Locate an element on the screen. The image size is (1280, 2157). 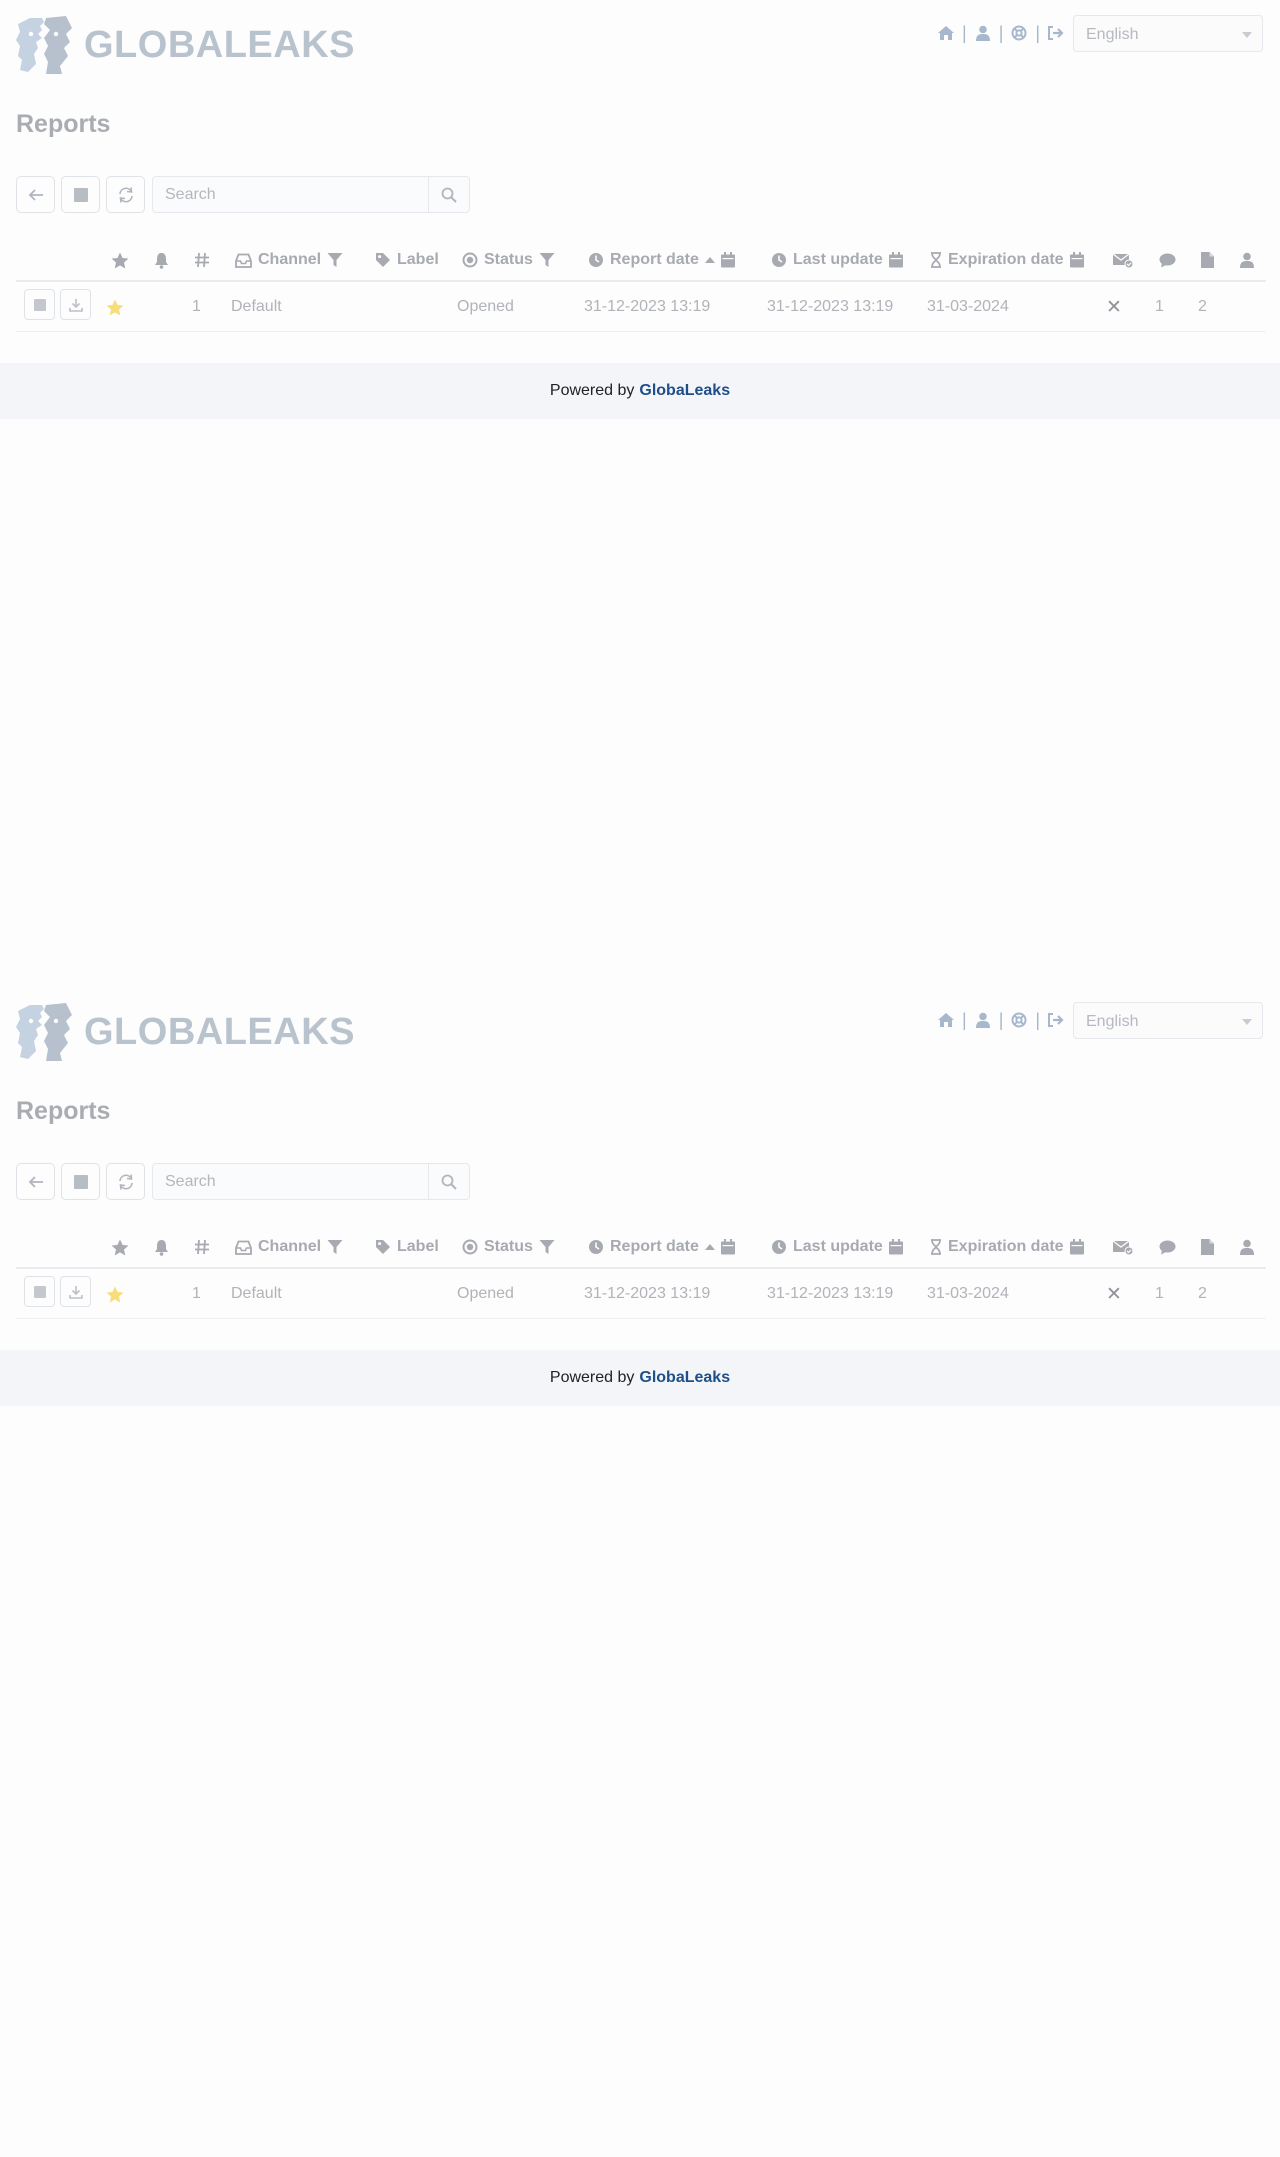
envelope-check-icon is located at coordinates (1123, 1247).